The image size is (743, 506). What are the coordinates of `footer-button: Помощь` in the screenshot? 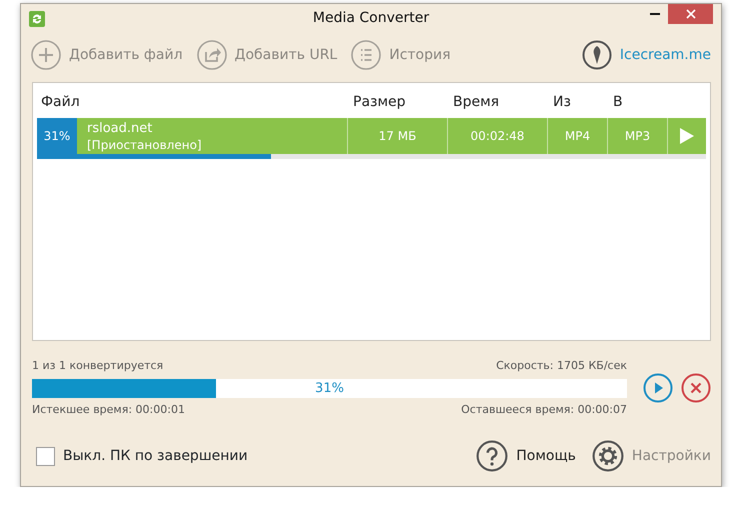 It's located at (526, 456).